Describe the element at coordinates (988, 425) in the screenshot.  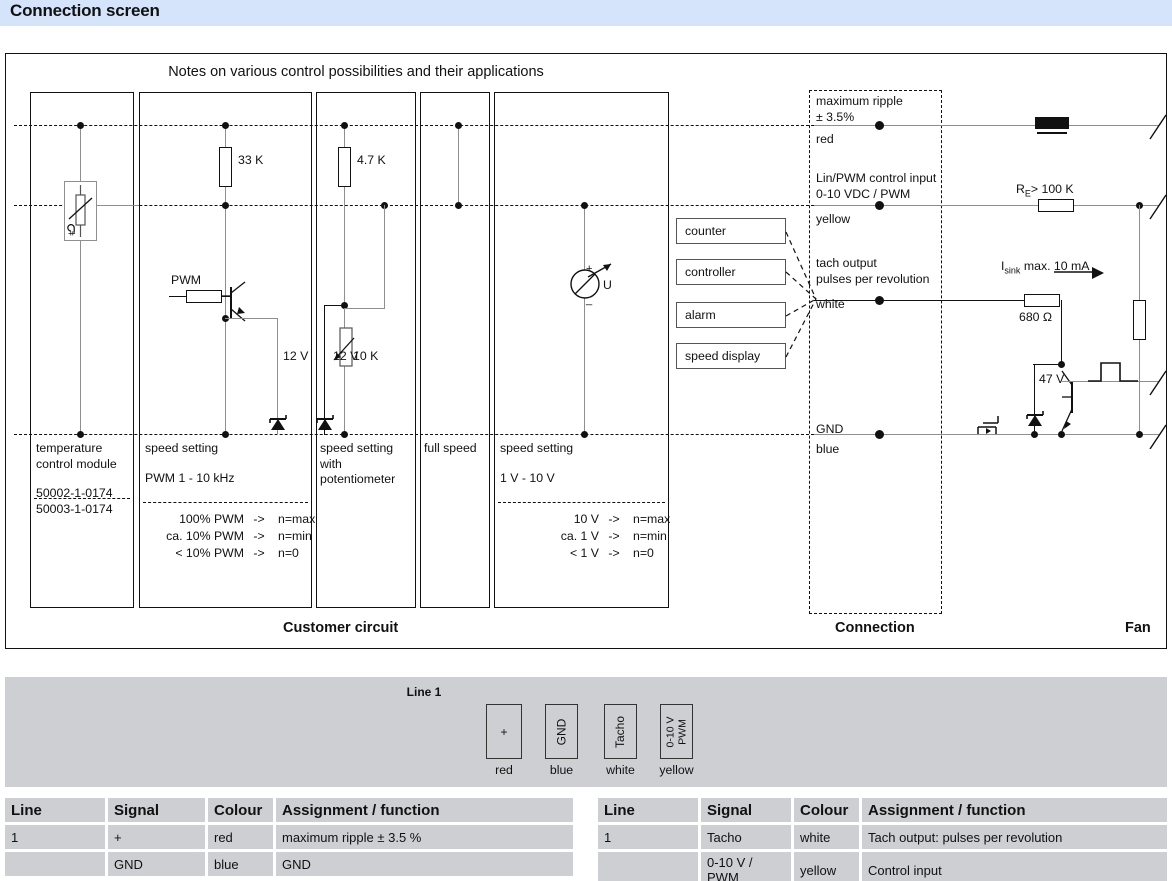
I see `mosfet-marker-icon` at that location.